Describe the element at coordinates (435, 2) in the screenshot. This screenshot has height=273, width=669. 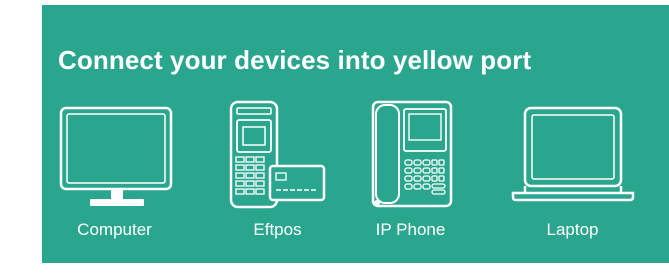
I see `panel-pointer` at that location.